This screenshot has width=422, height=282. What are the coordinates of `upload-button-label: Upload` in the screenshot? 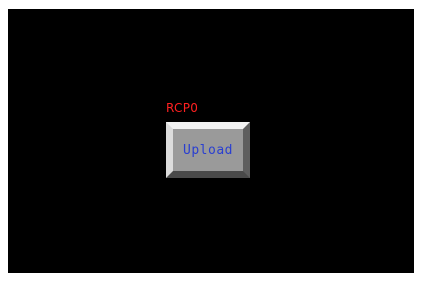 It's located at (208, 150).